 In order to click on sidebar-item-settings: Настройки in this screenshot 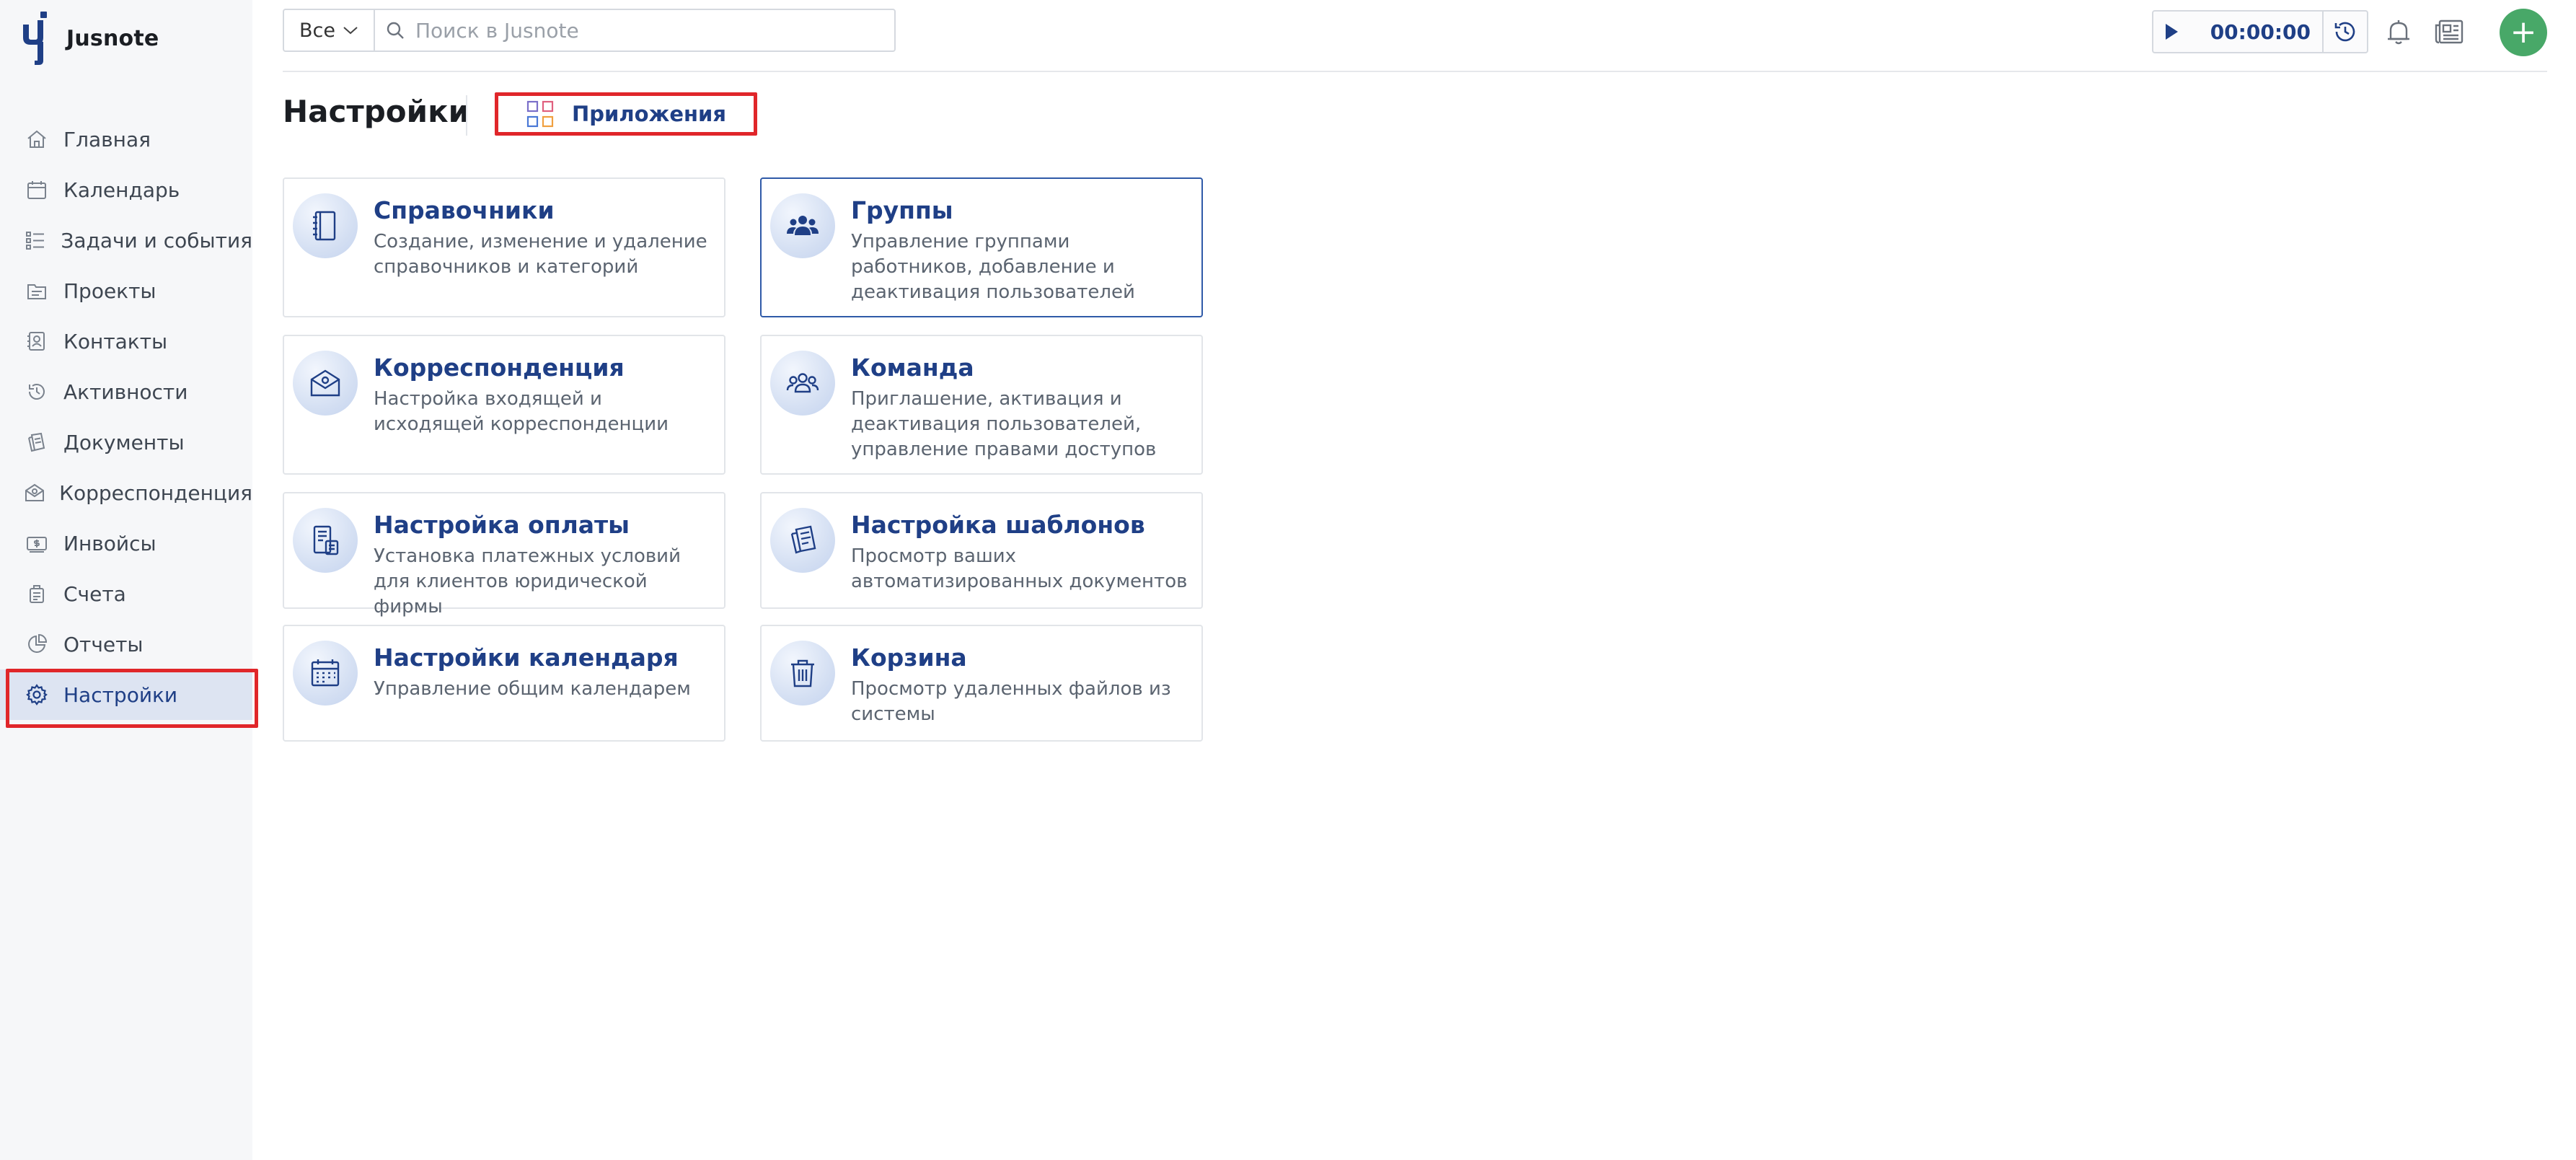, I will do `click(129, 699)`.